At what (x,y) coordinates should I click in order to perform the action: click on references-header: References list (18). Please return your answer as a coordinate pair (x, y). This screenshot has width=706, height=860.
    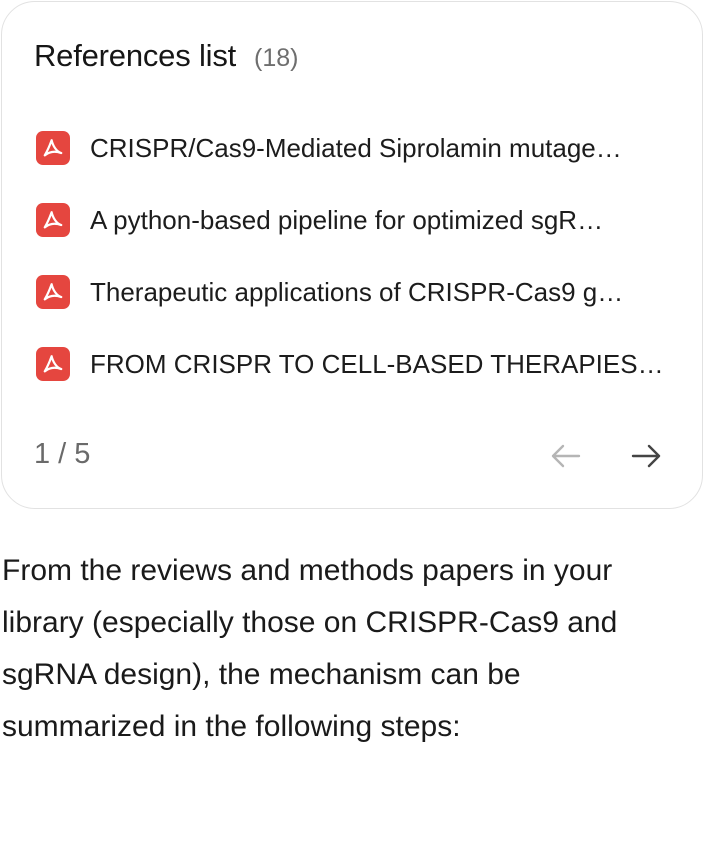
    Looking at the image, I should click on (166, 56).